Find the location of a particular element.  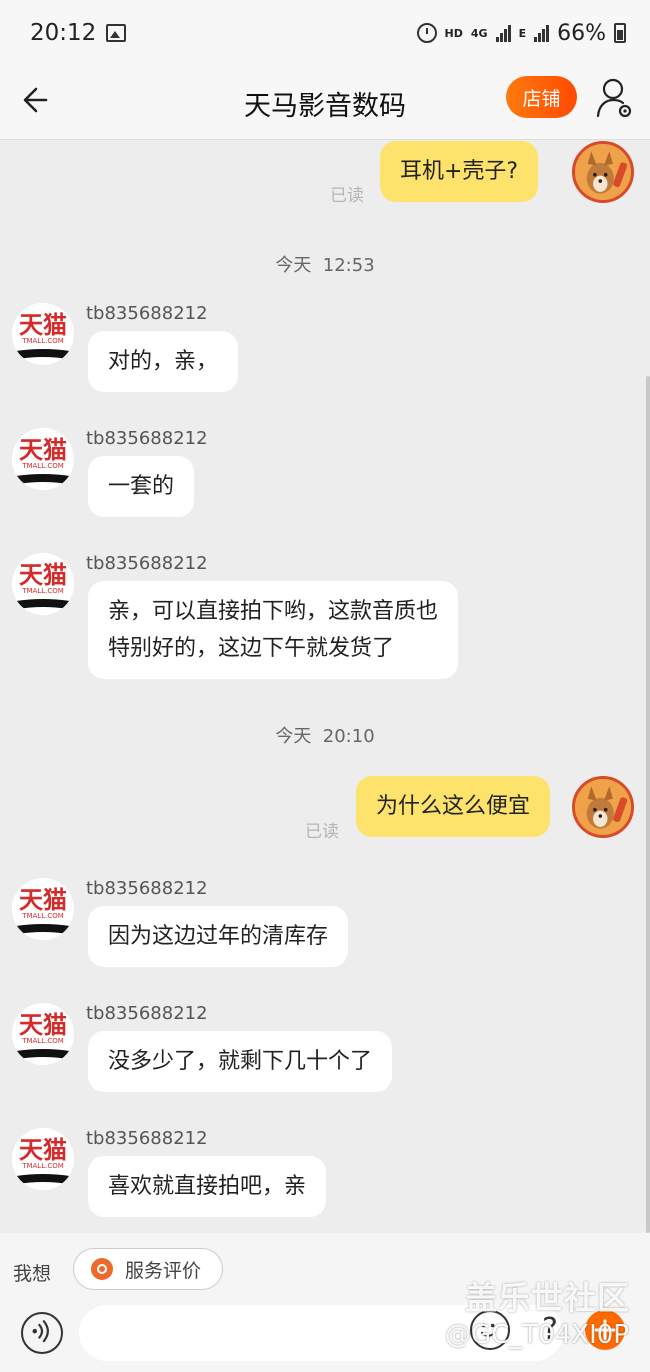

status-time: 20:12 is located at coordinates (63, 33).